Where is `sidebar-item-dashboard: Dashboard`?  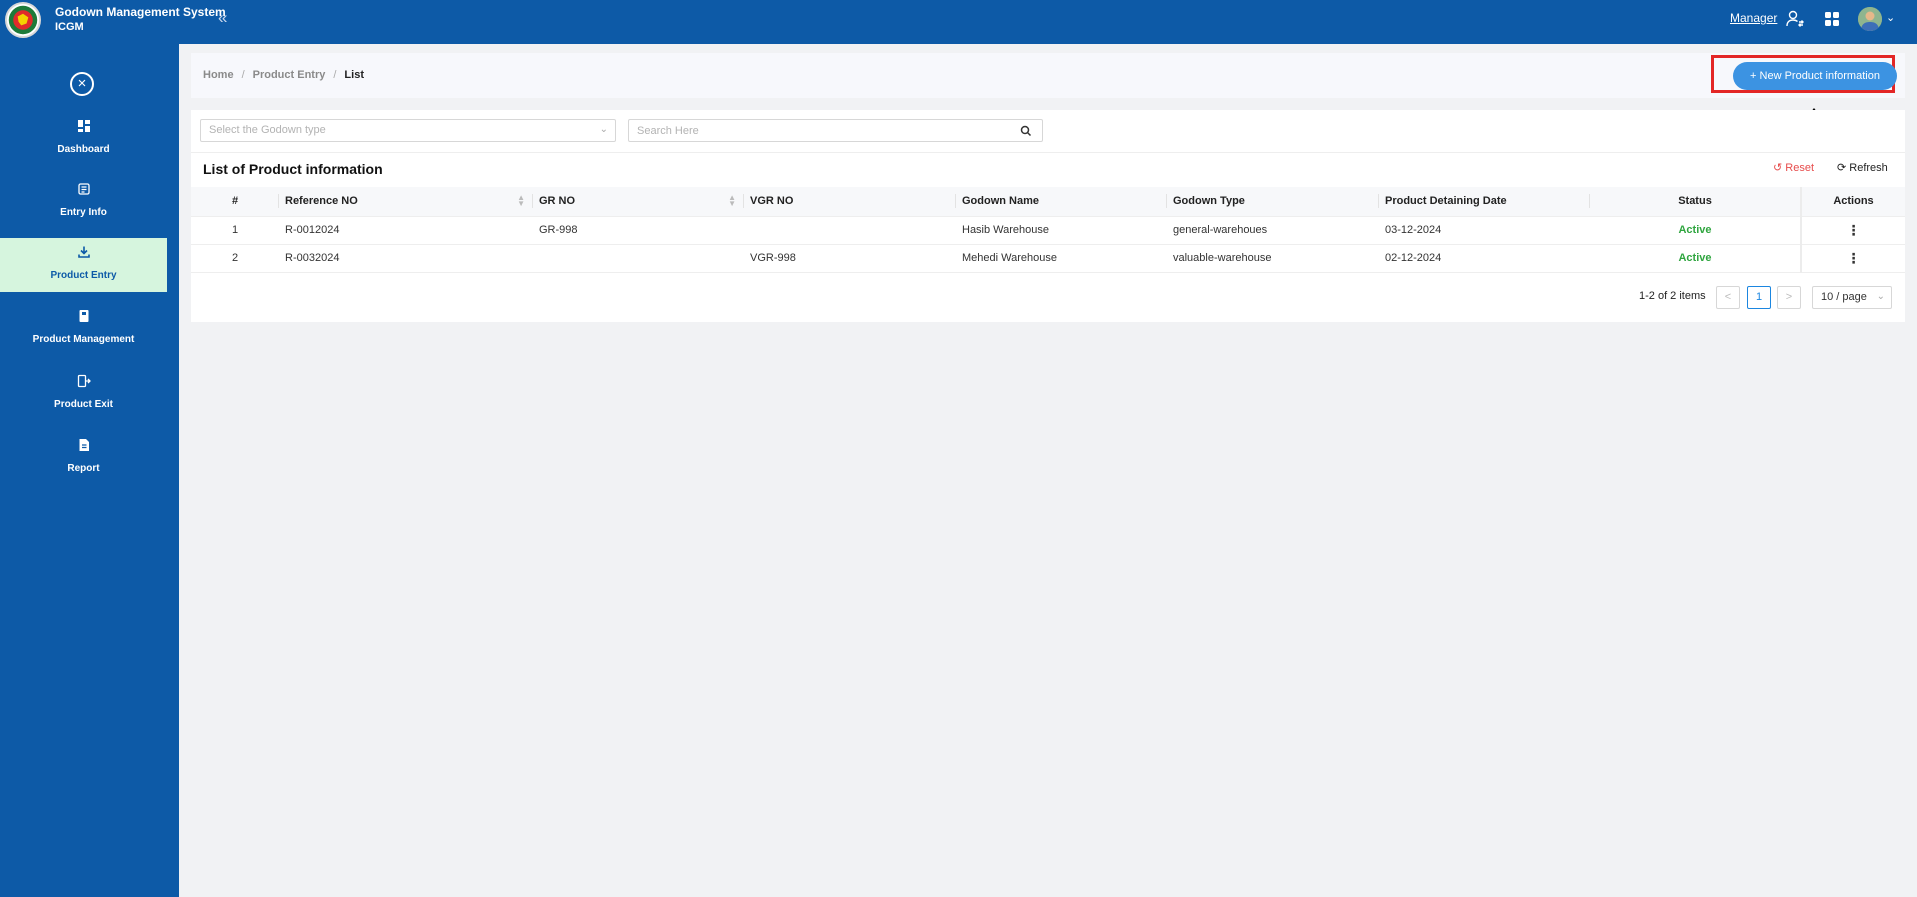 sidebar-item-dashboard: Dashboard is located at coordinates (83, 139).